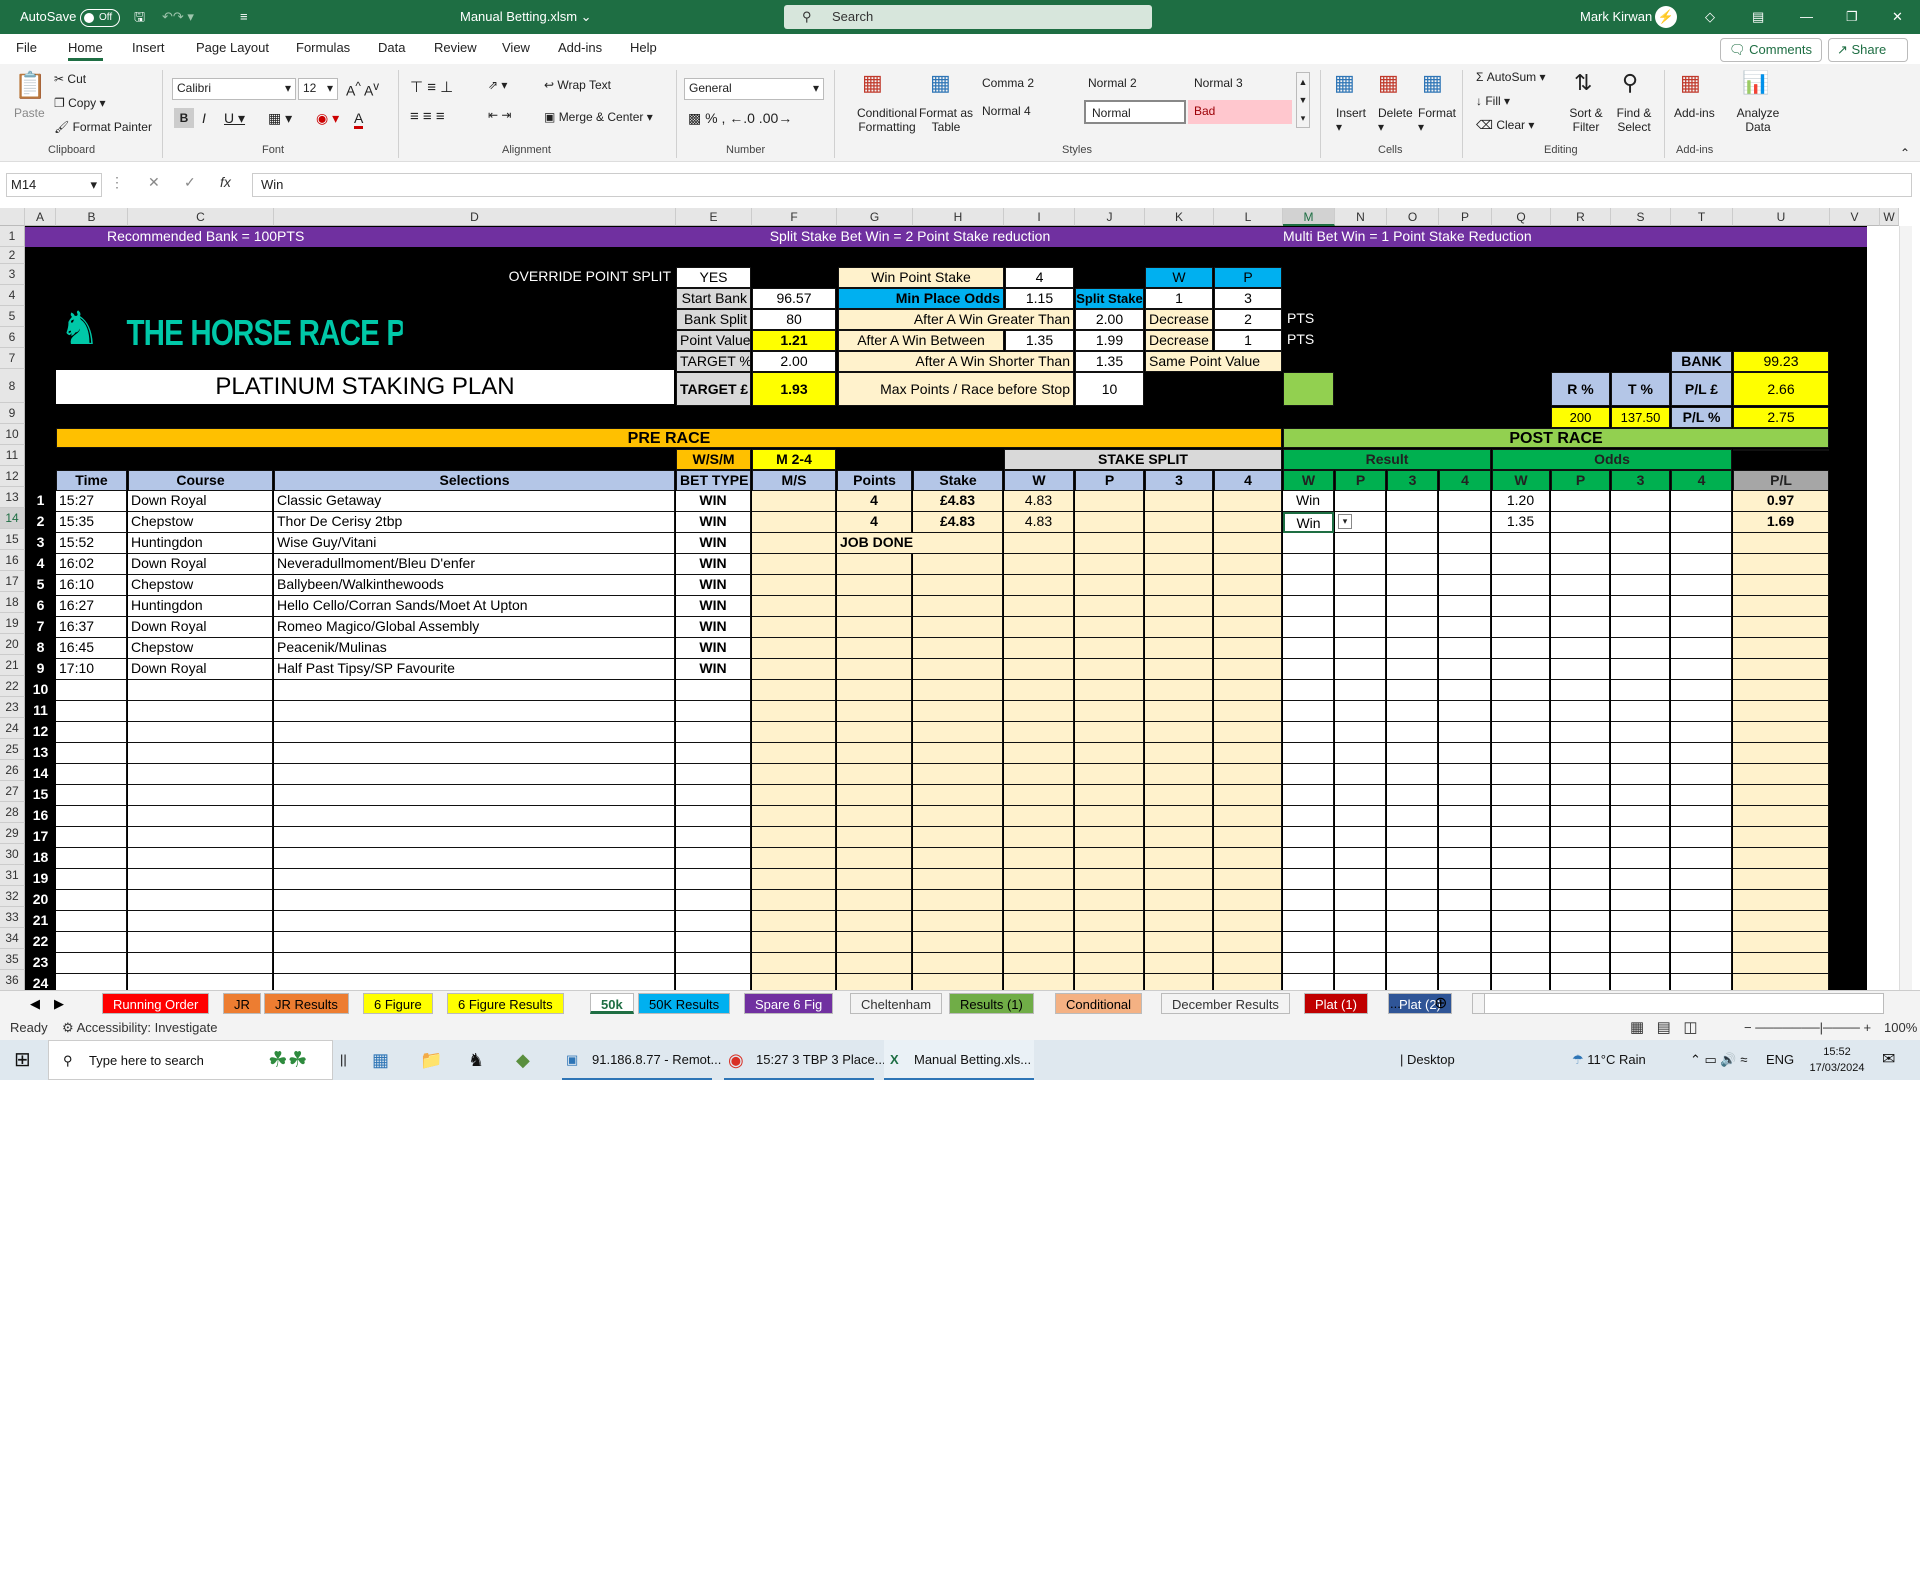 The width and height of the screenshot is (1920, 1572). Describe the element at coordinates (1581, 217) in the screenshot. I see `column-header-r: R` at that location.